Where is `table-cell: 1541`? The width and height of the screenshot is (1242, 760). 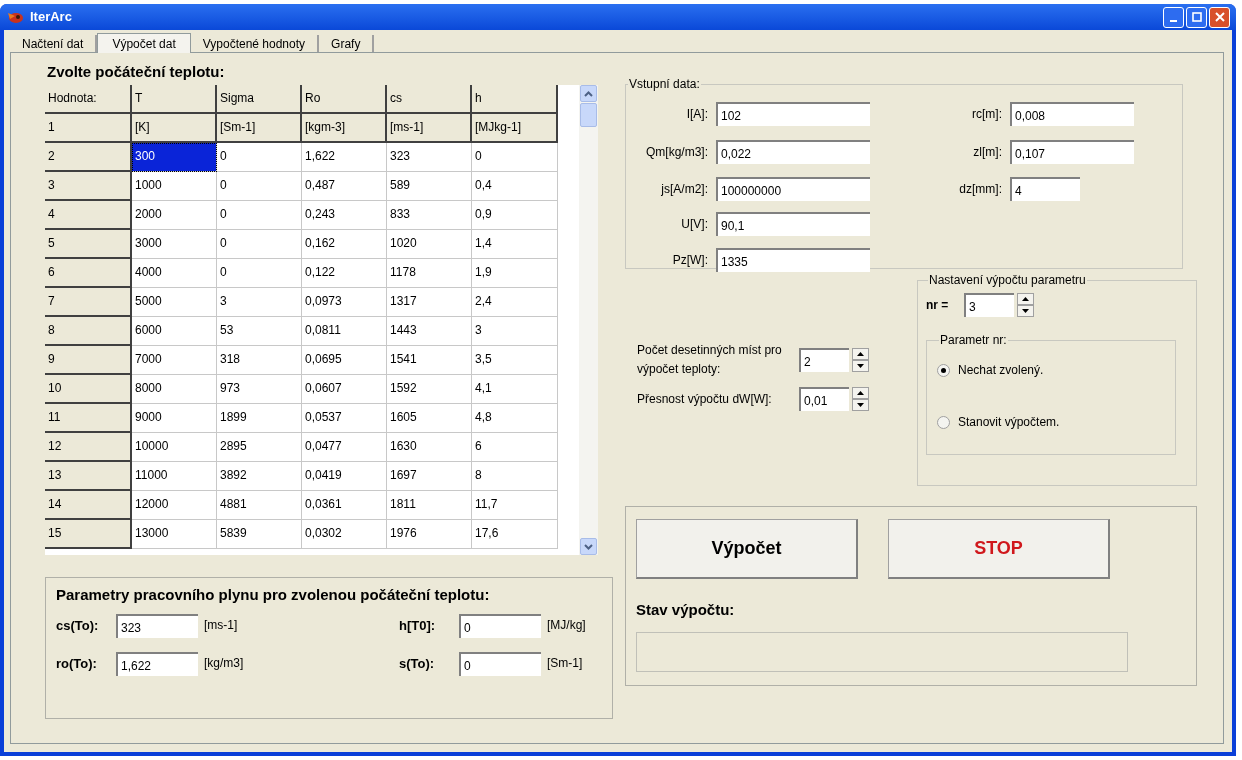
table-cell: 1541 is located at coordinates (429, 360).